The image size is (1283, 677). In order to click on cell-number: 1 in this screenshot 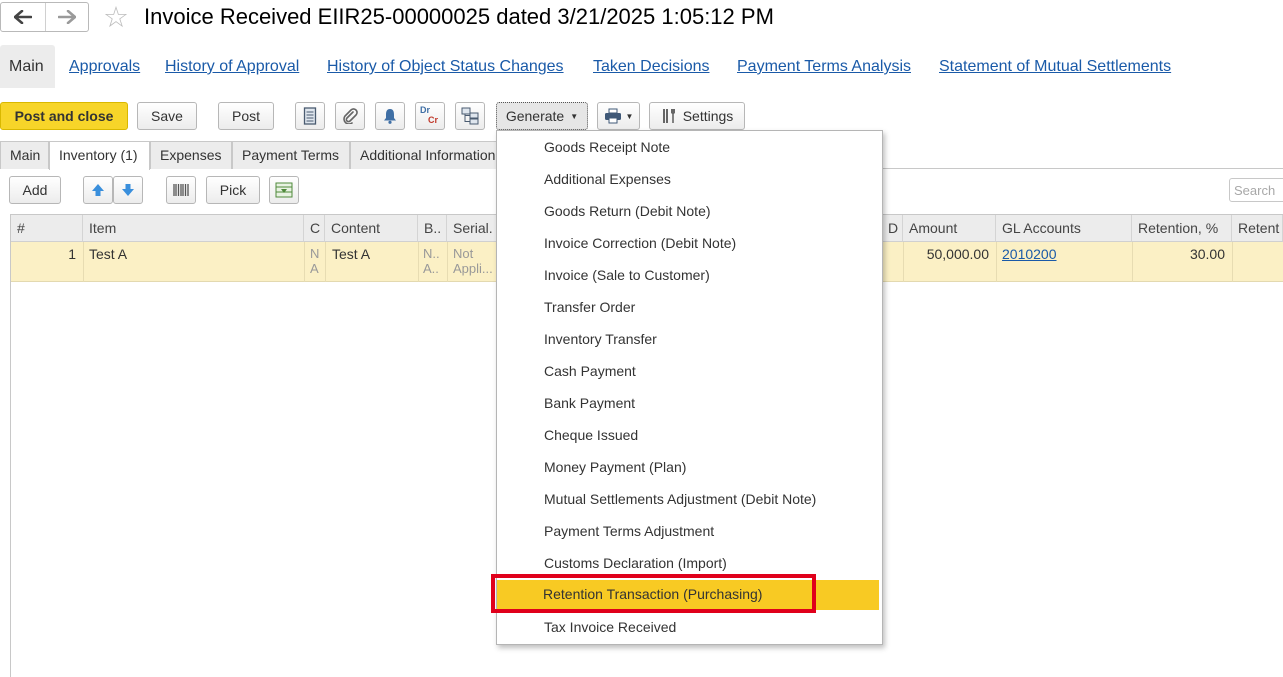, I will do `click(72, 254)`.